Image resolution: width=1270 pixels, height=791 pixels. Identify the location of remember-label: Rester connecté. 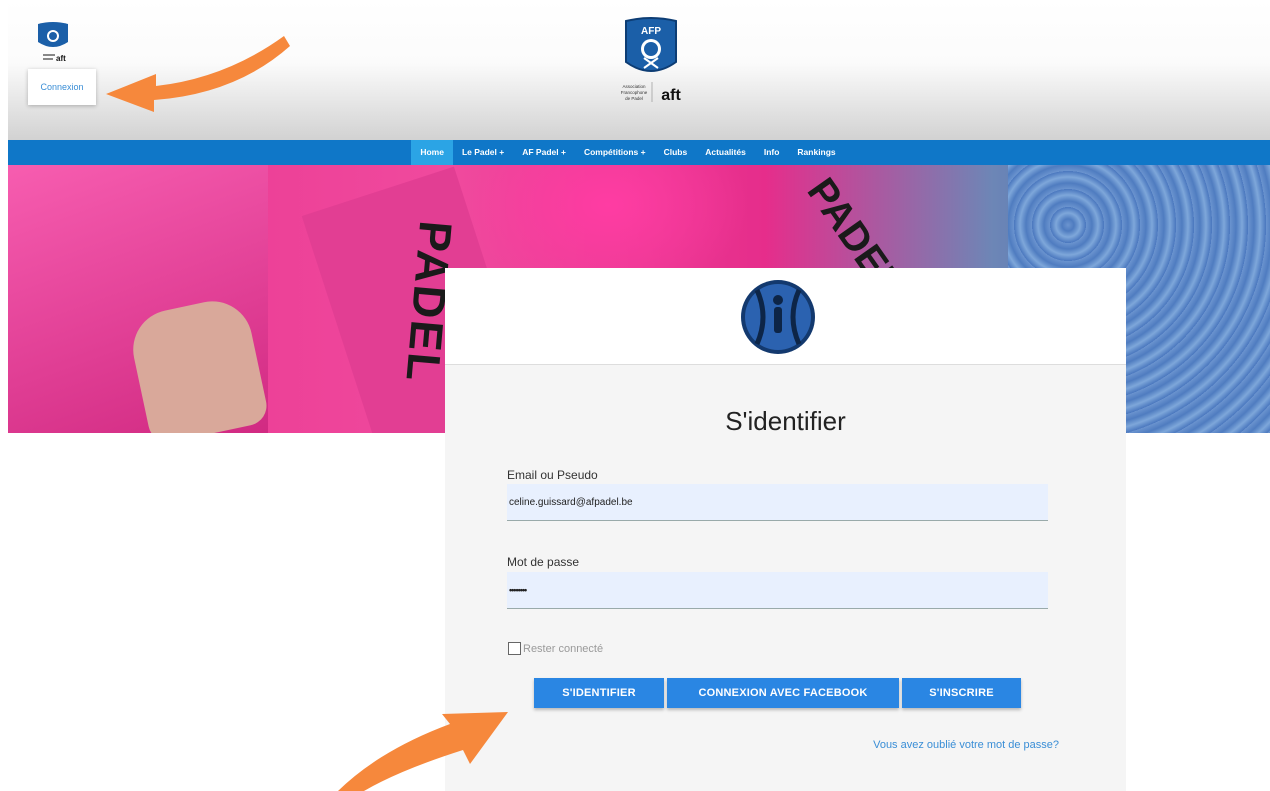
(563, 648).